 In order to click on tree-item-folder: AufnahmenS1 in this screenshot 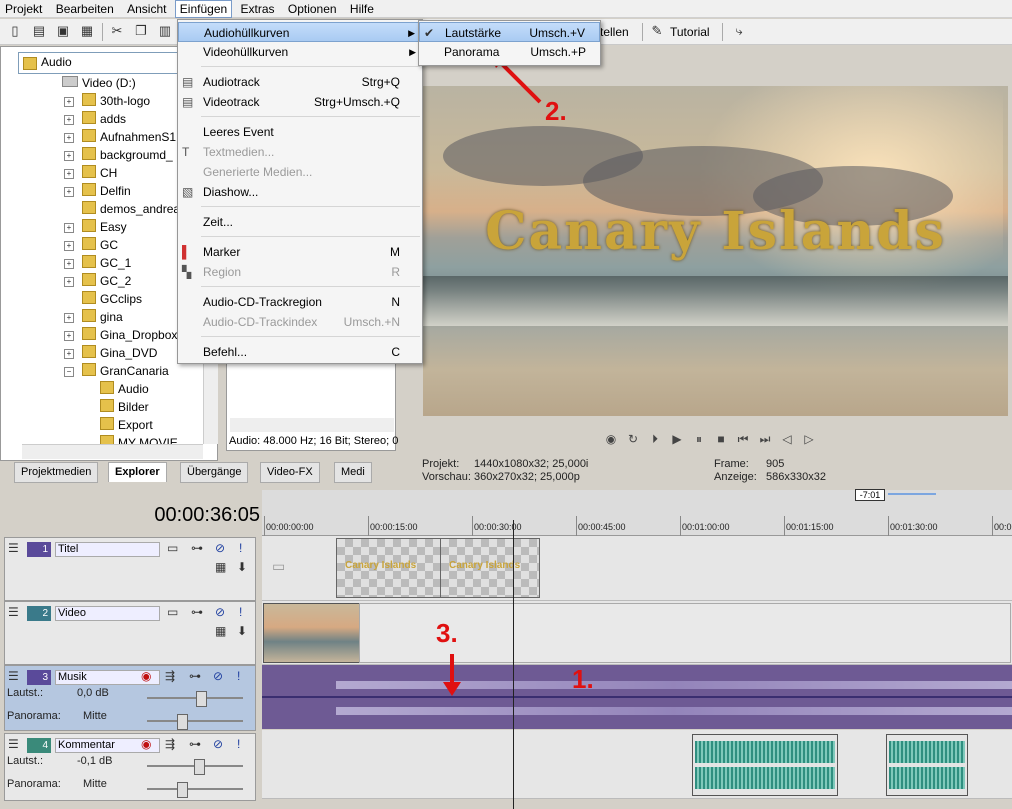, I will do `click(129, 137)`.